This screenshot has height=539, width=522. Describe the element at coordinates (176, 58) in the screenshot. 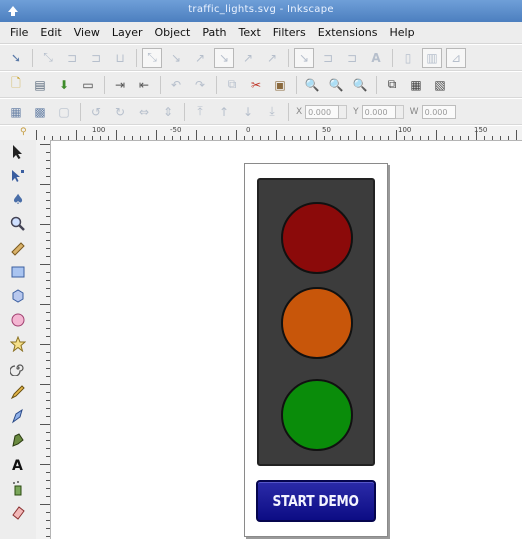

I see `snap-icon: ↘` at that location.